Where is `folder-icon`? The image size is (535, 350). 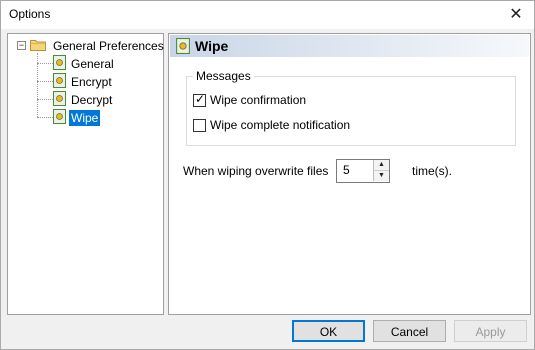
folder-icon is located at coordinates (38, 45).